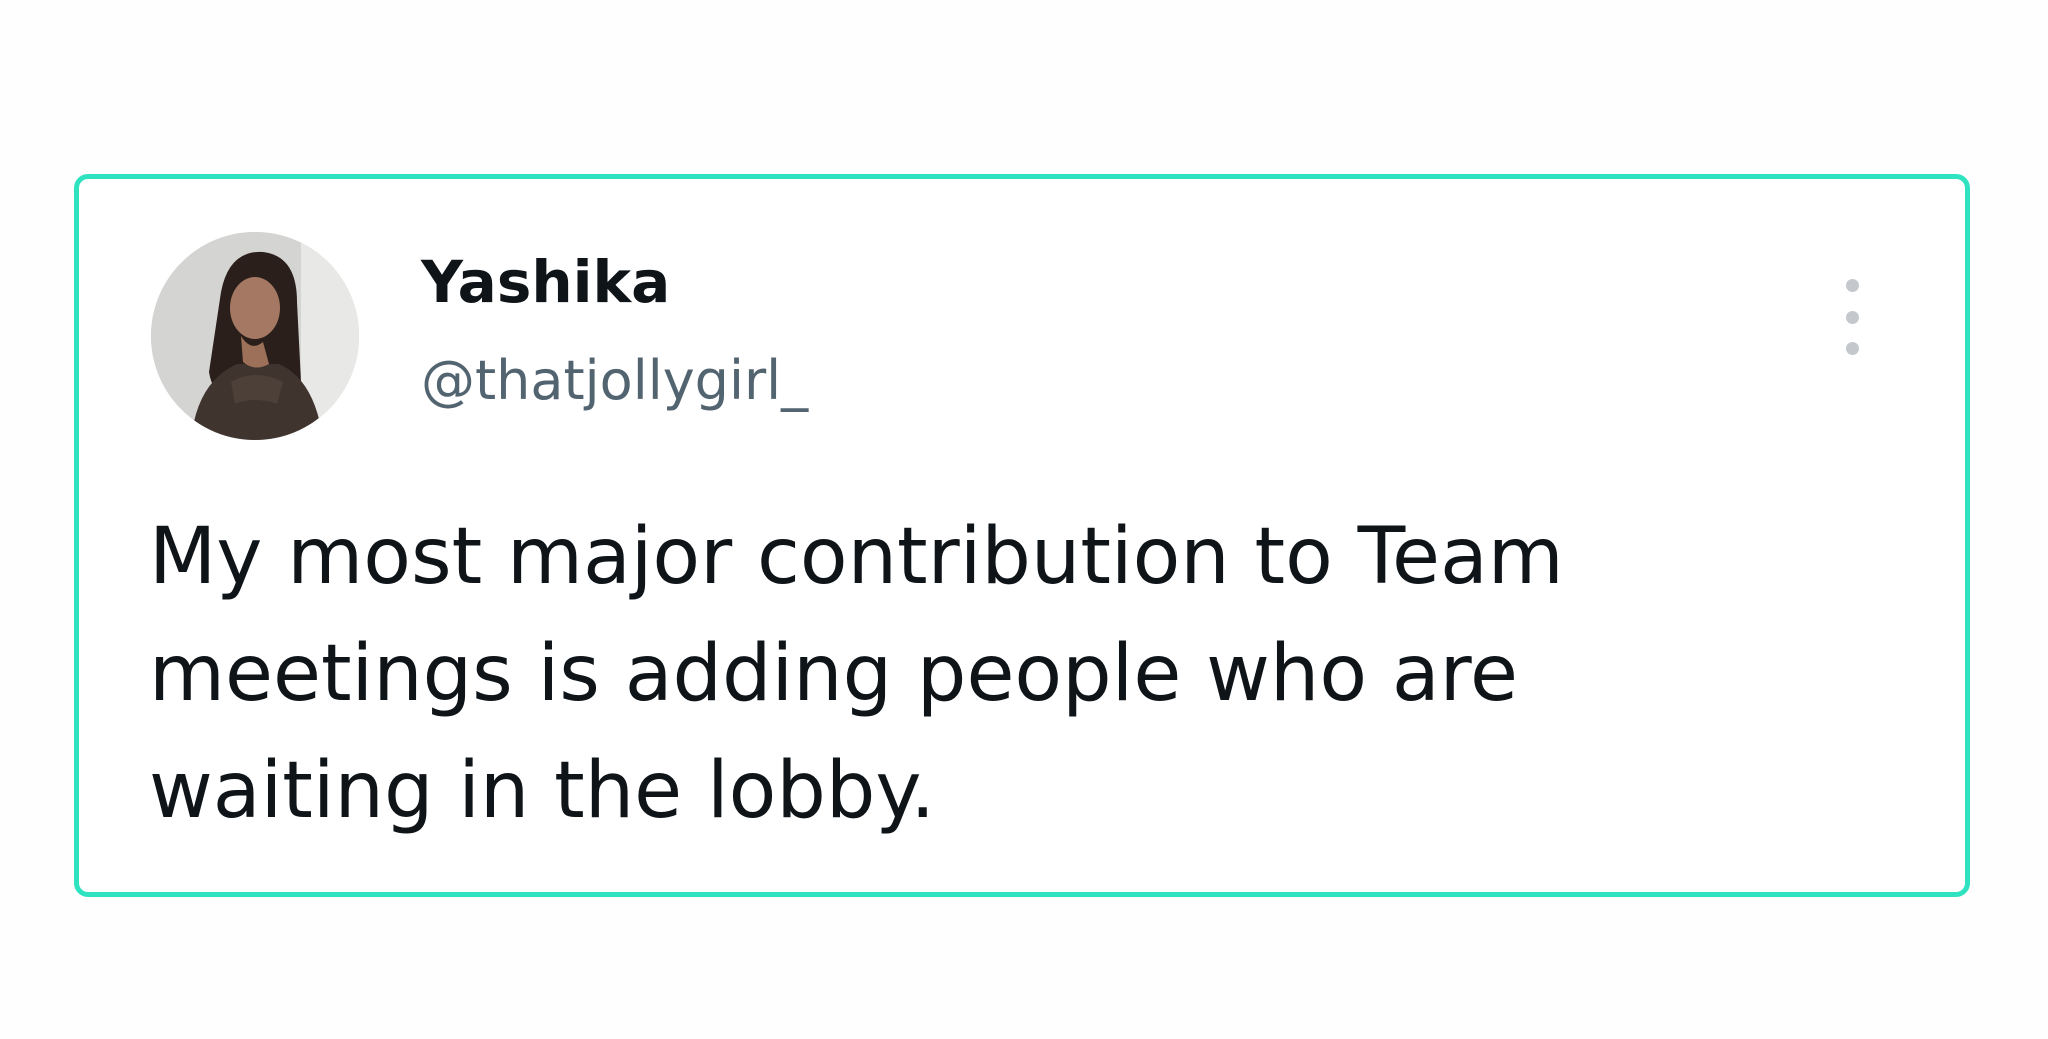 The width and height of the screenshot is (2048, 1039). I want to click on author-name: Yashika, so click(545, 282).